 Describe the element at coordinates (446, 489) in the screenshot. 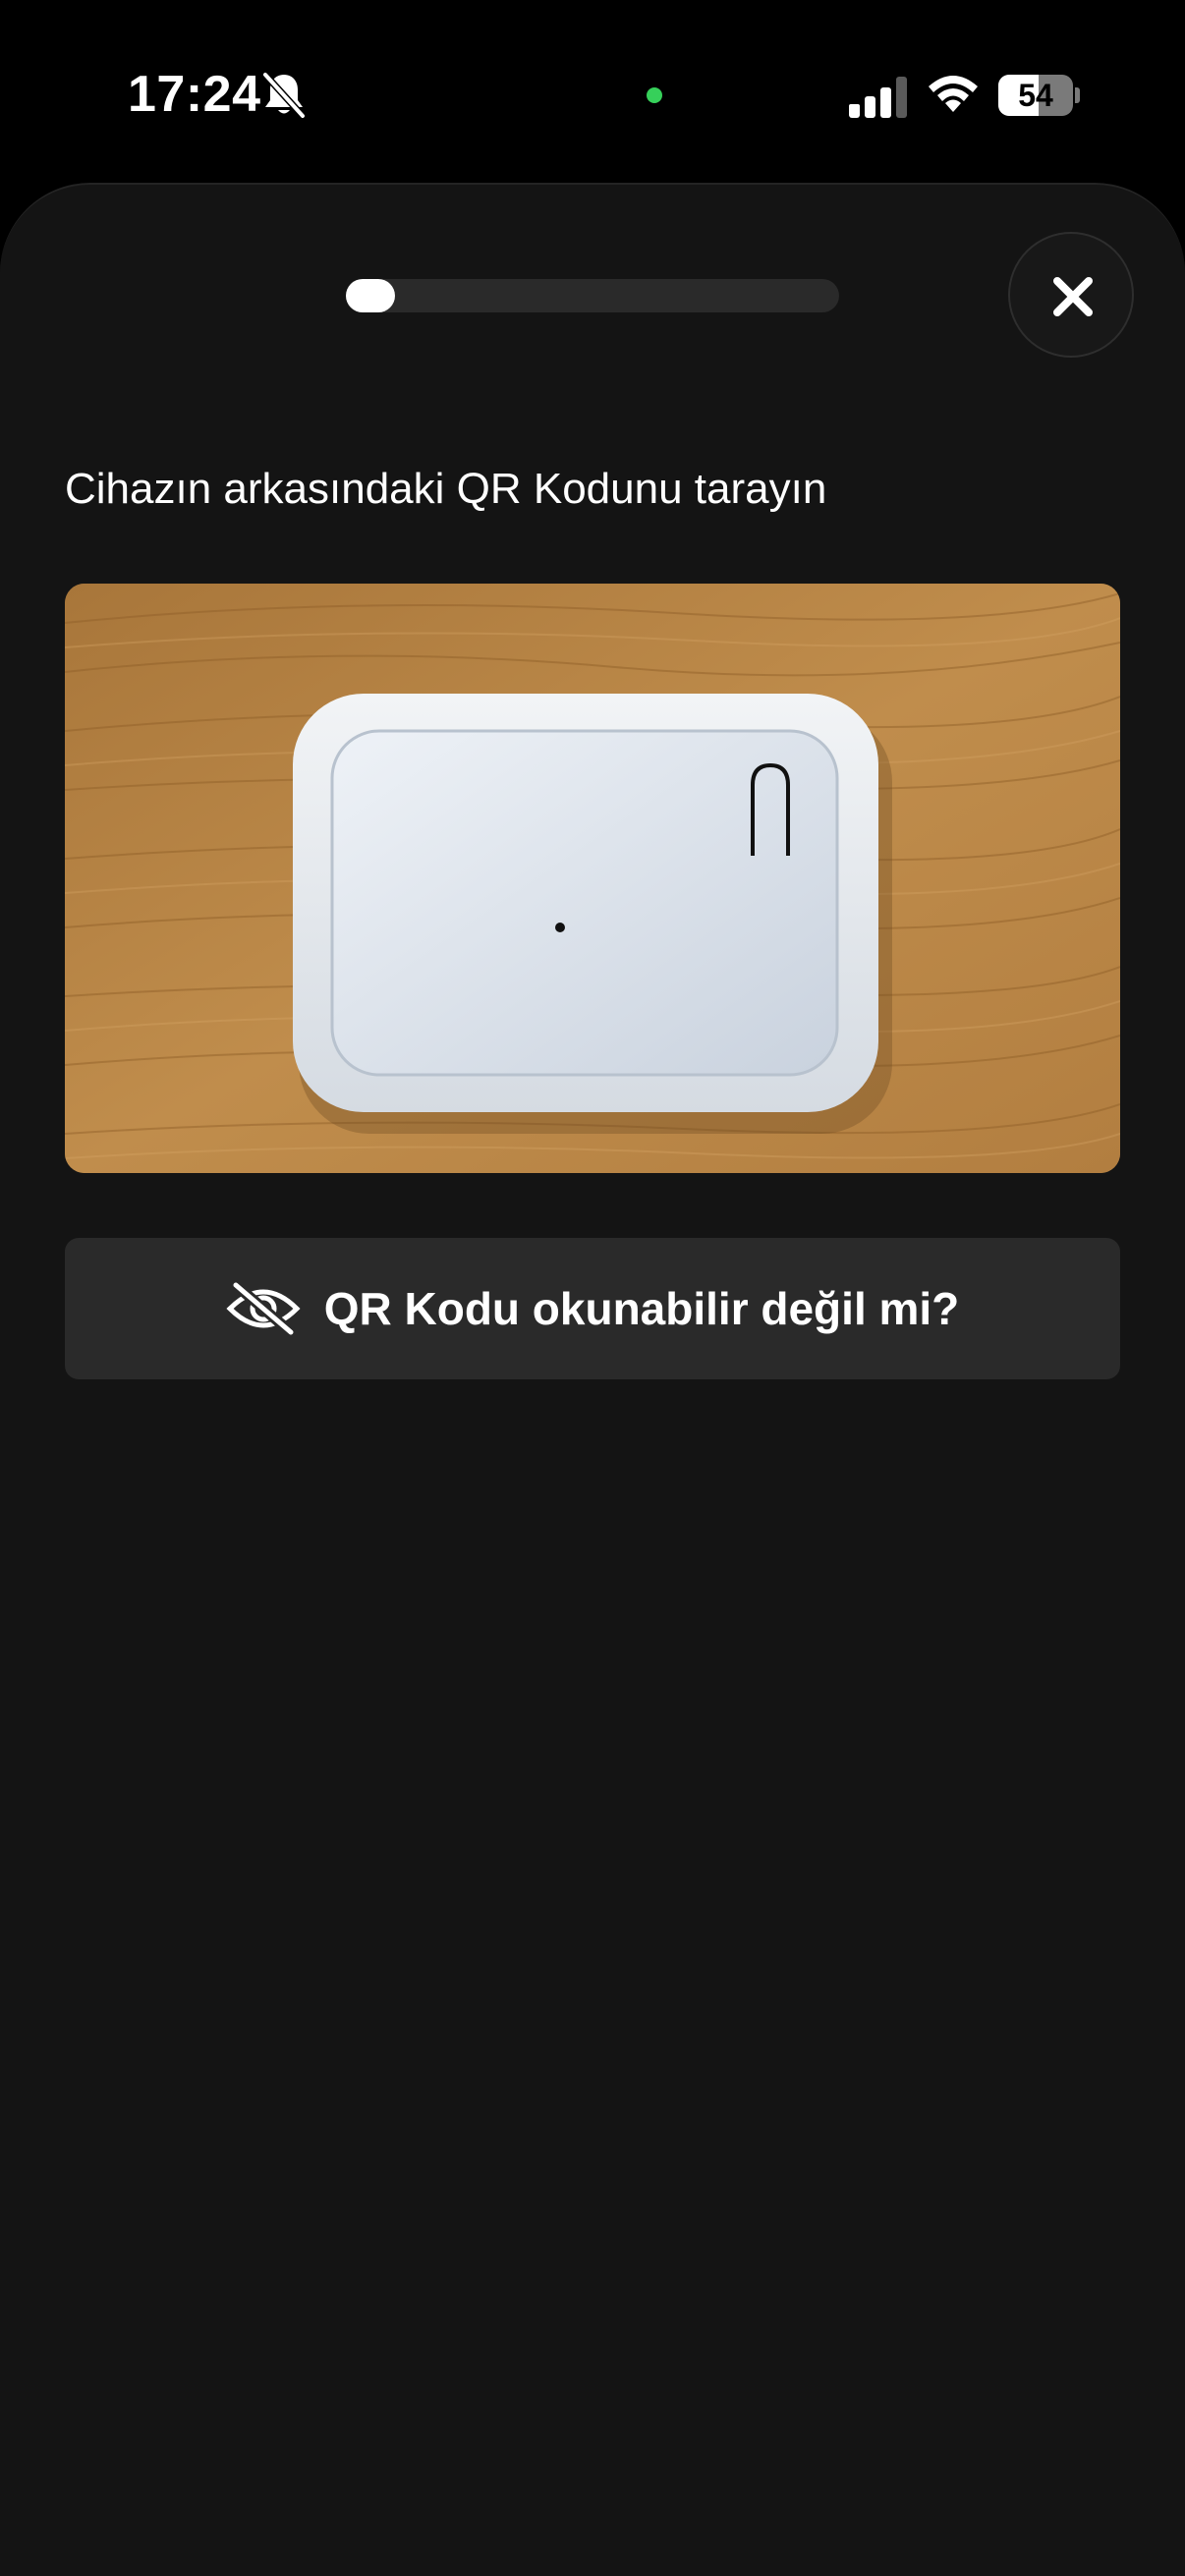

I see `instruction-text: Cihazın arkasındaki QR Kodunu tarayın` at that location.